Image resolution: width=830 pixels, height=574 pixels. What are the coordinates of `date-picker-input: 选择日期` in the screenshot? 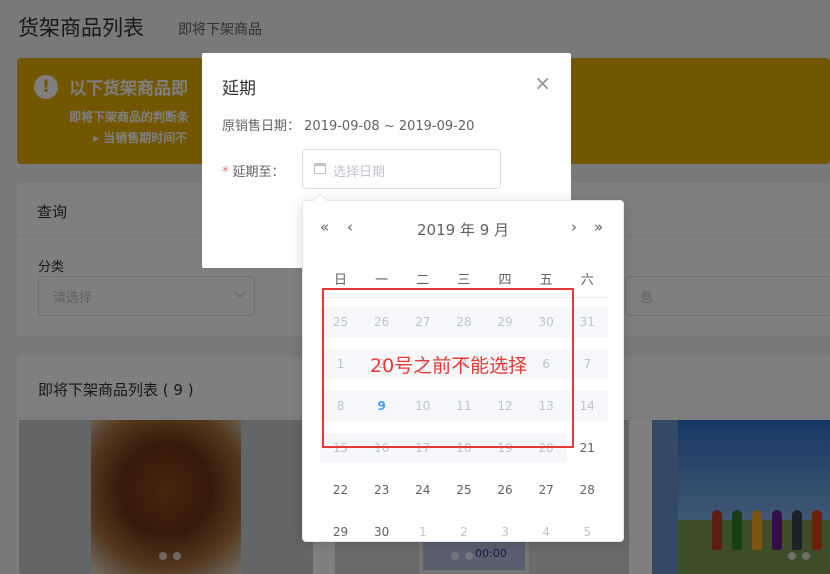 It's located at (401, 169).